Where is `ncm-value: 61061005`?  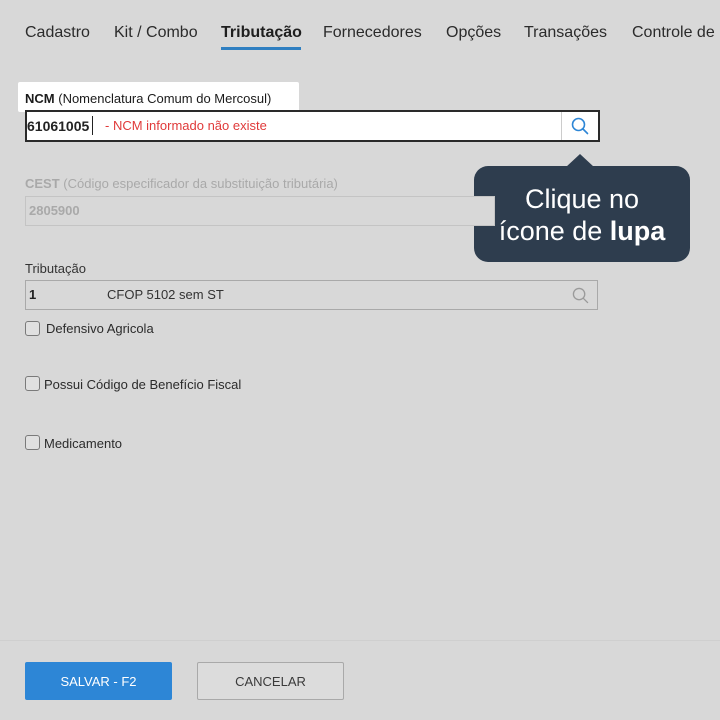
ncm-value: 61061005 is located at coordinates (58, 126).